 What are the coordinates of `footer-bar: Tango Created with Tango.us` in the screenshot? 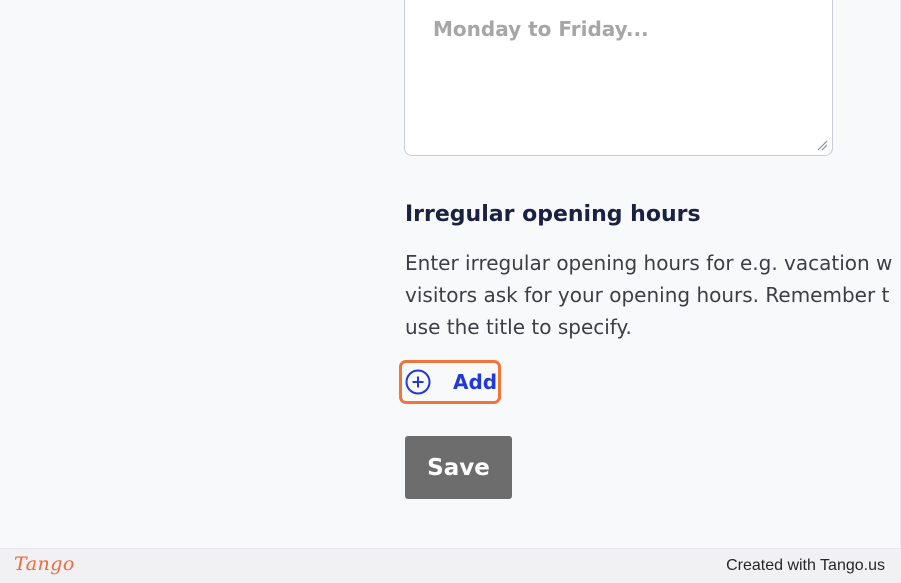 It's located at (450, 565).